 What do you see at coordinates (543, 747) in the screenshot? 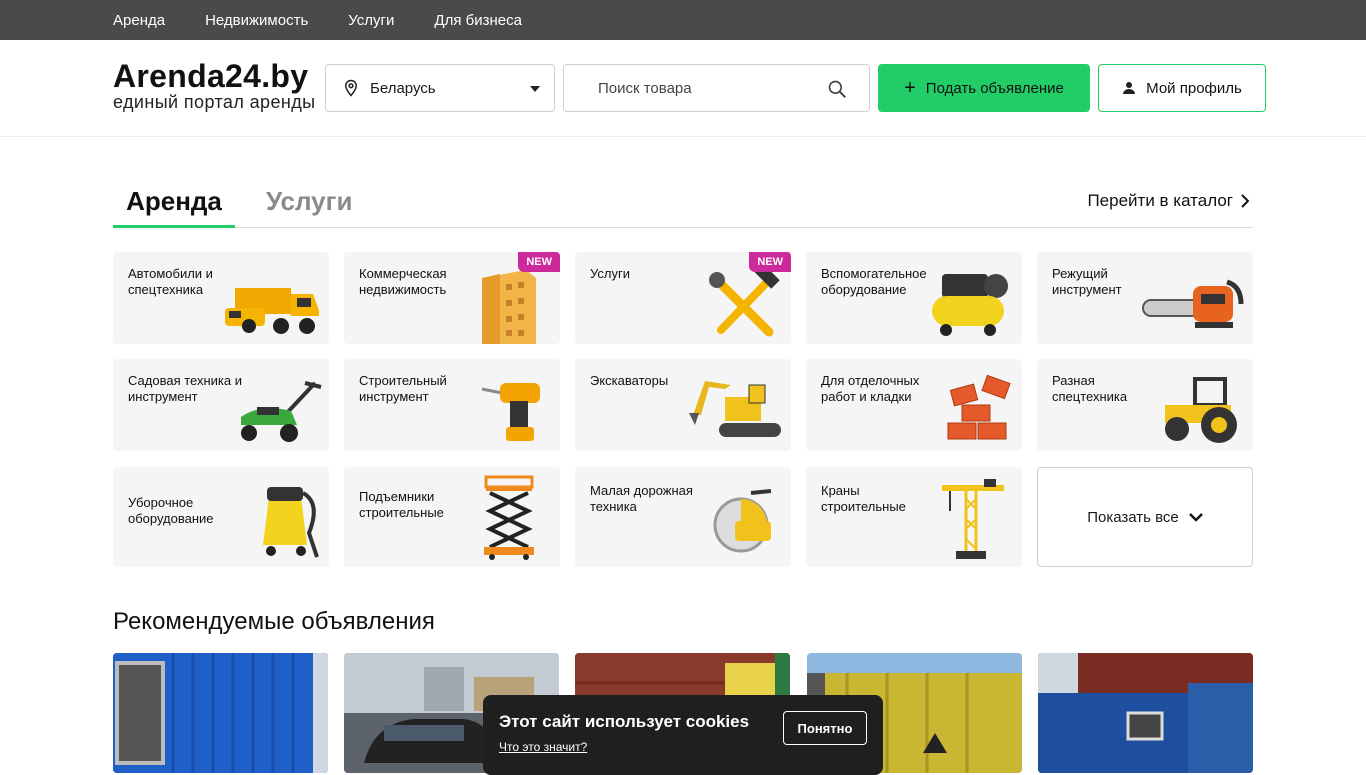
I see `cookie-info-link: Что это значит?` at bounding box center [543, 747].